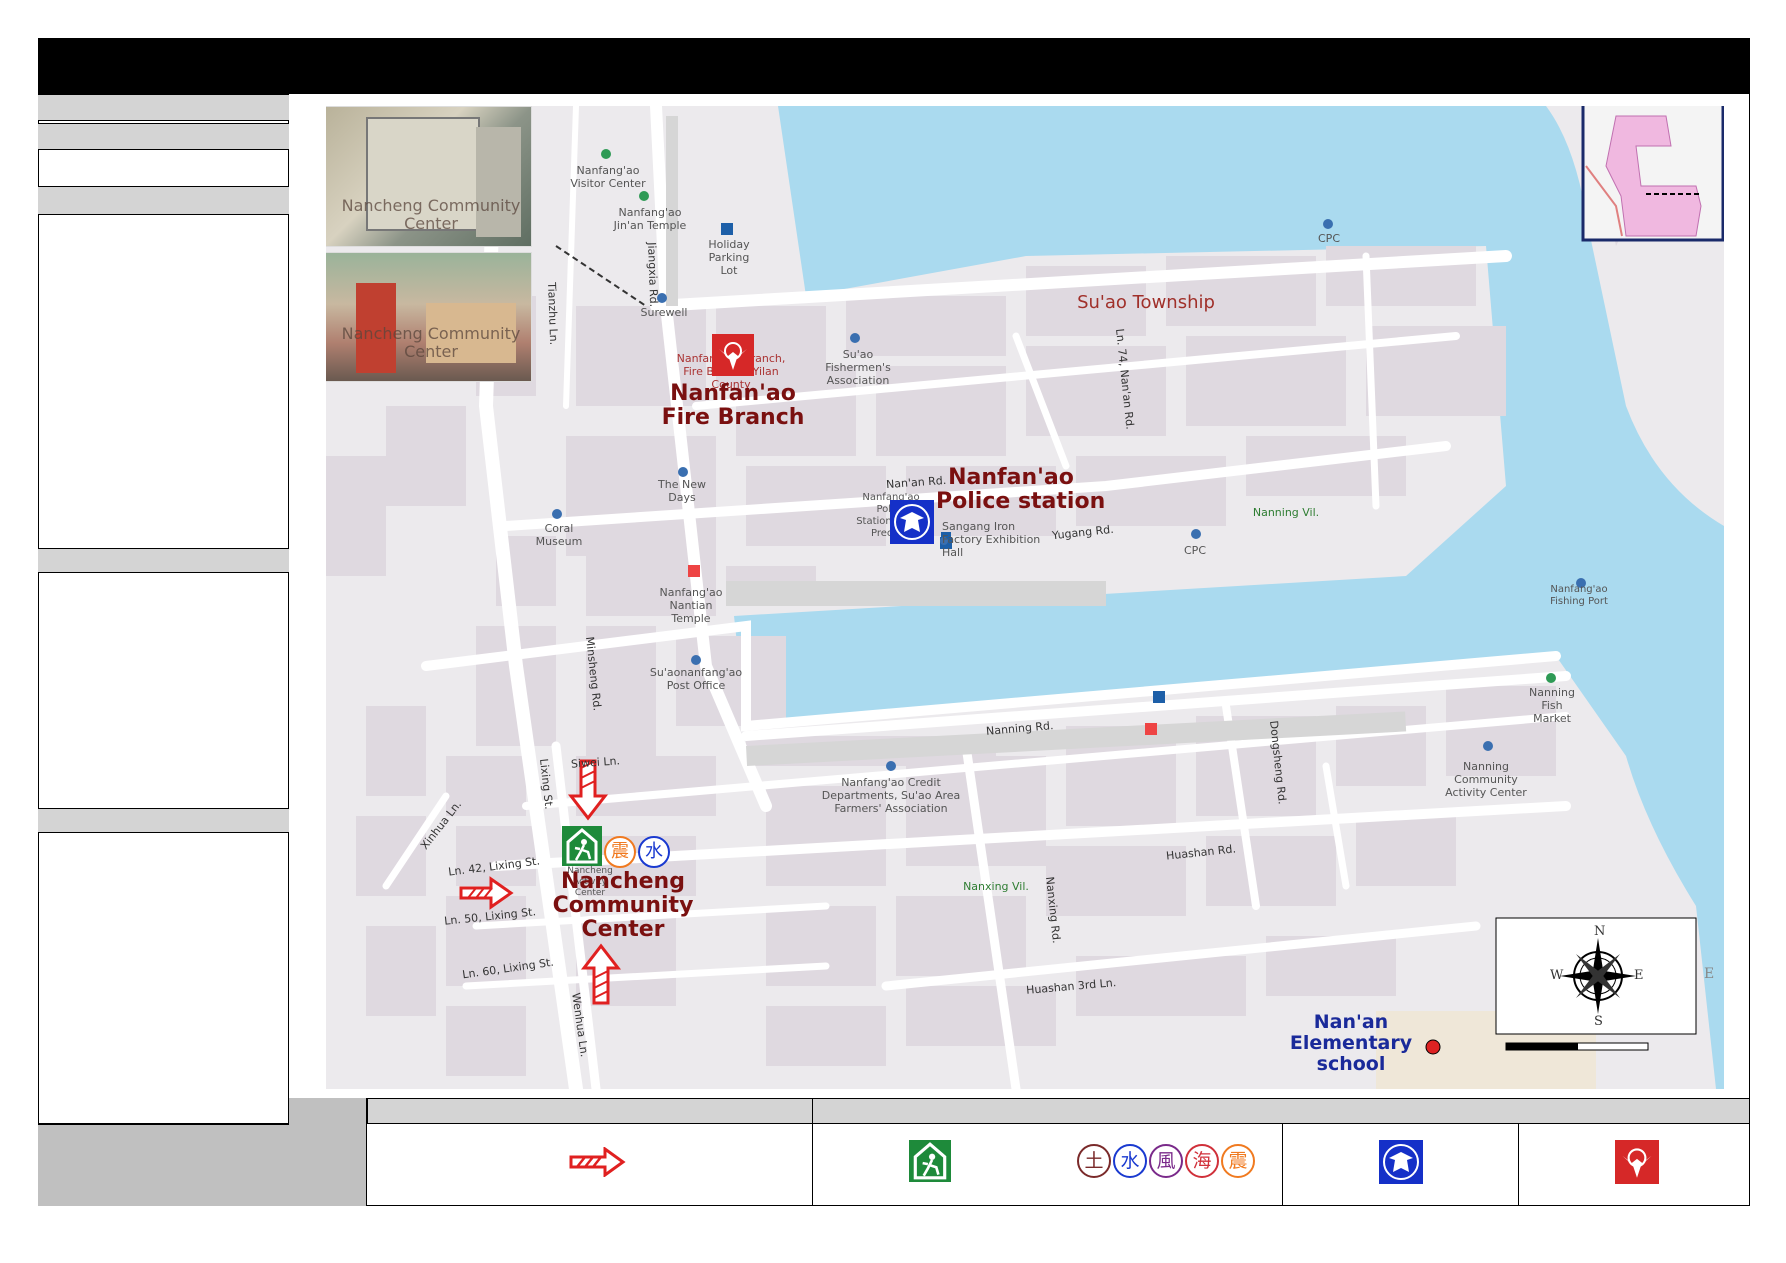  Describe the element at coordinates (729, 257) in the screenshot. I see `label-parking-lot: Holiday Parking Lot` at that location.